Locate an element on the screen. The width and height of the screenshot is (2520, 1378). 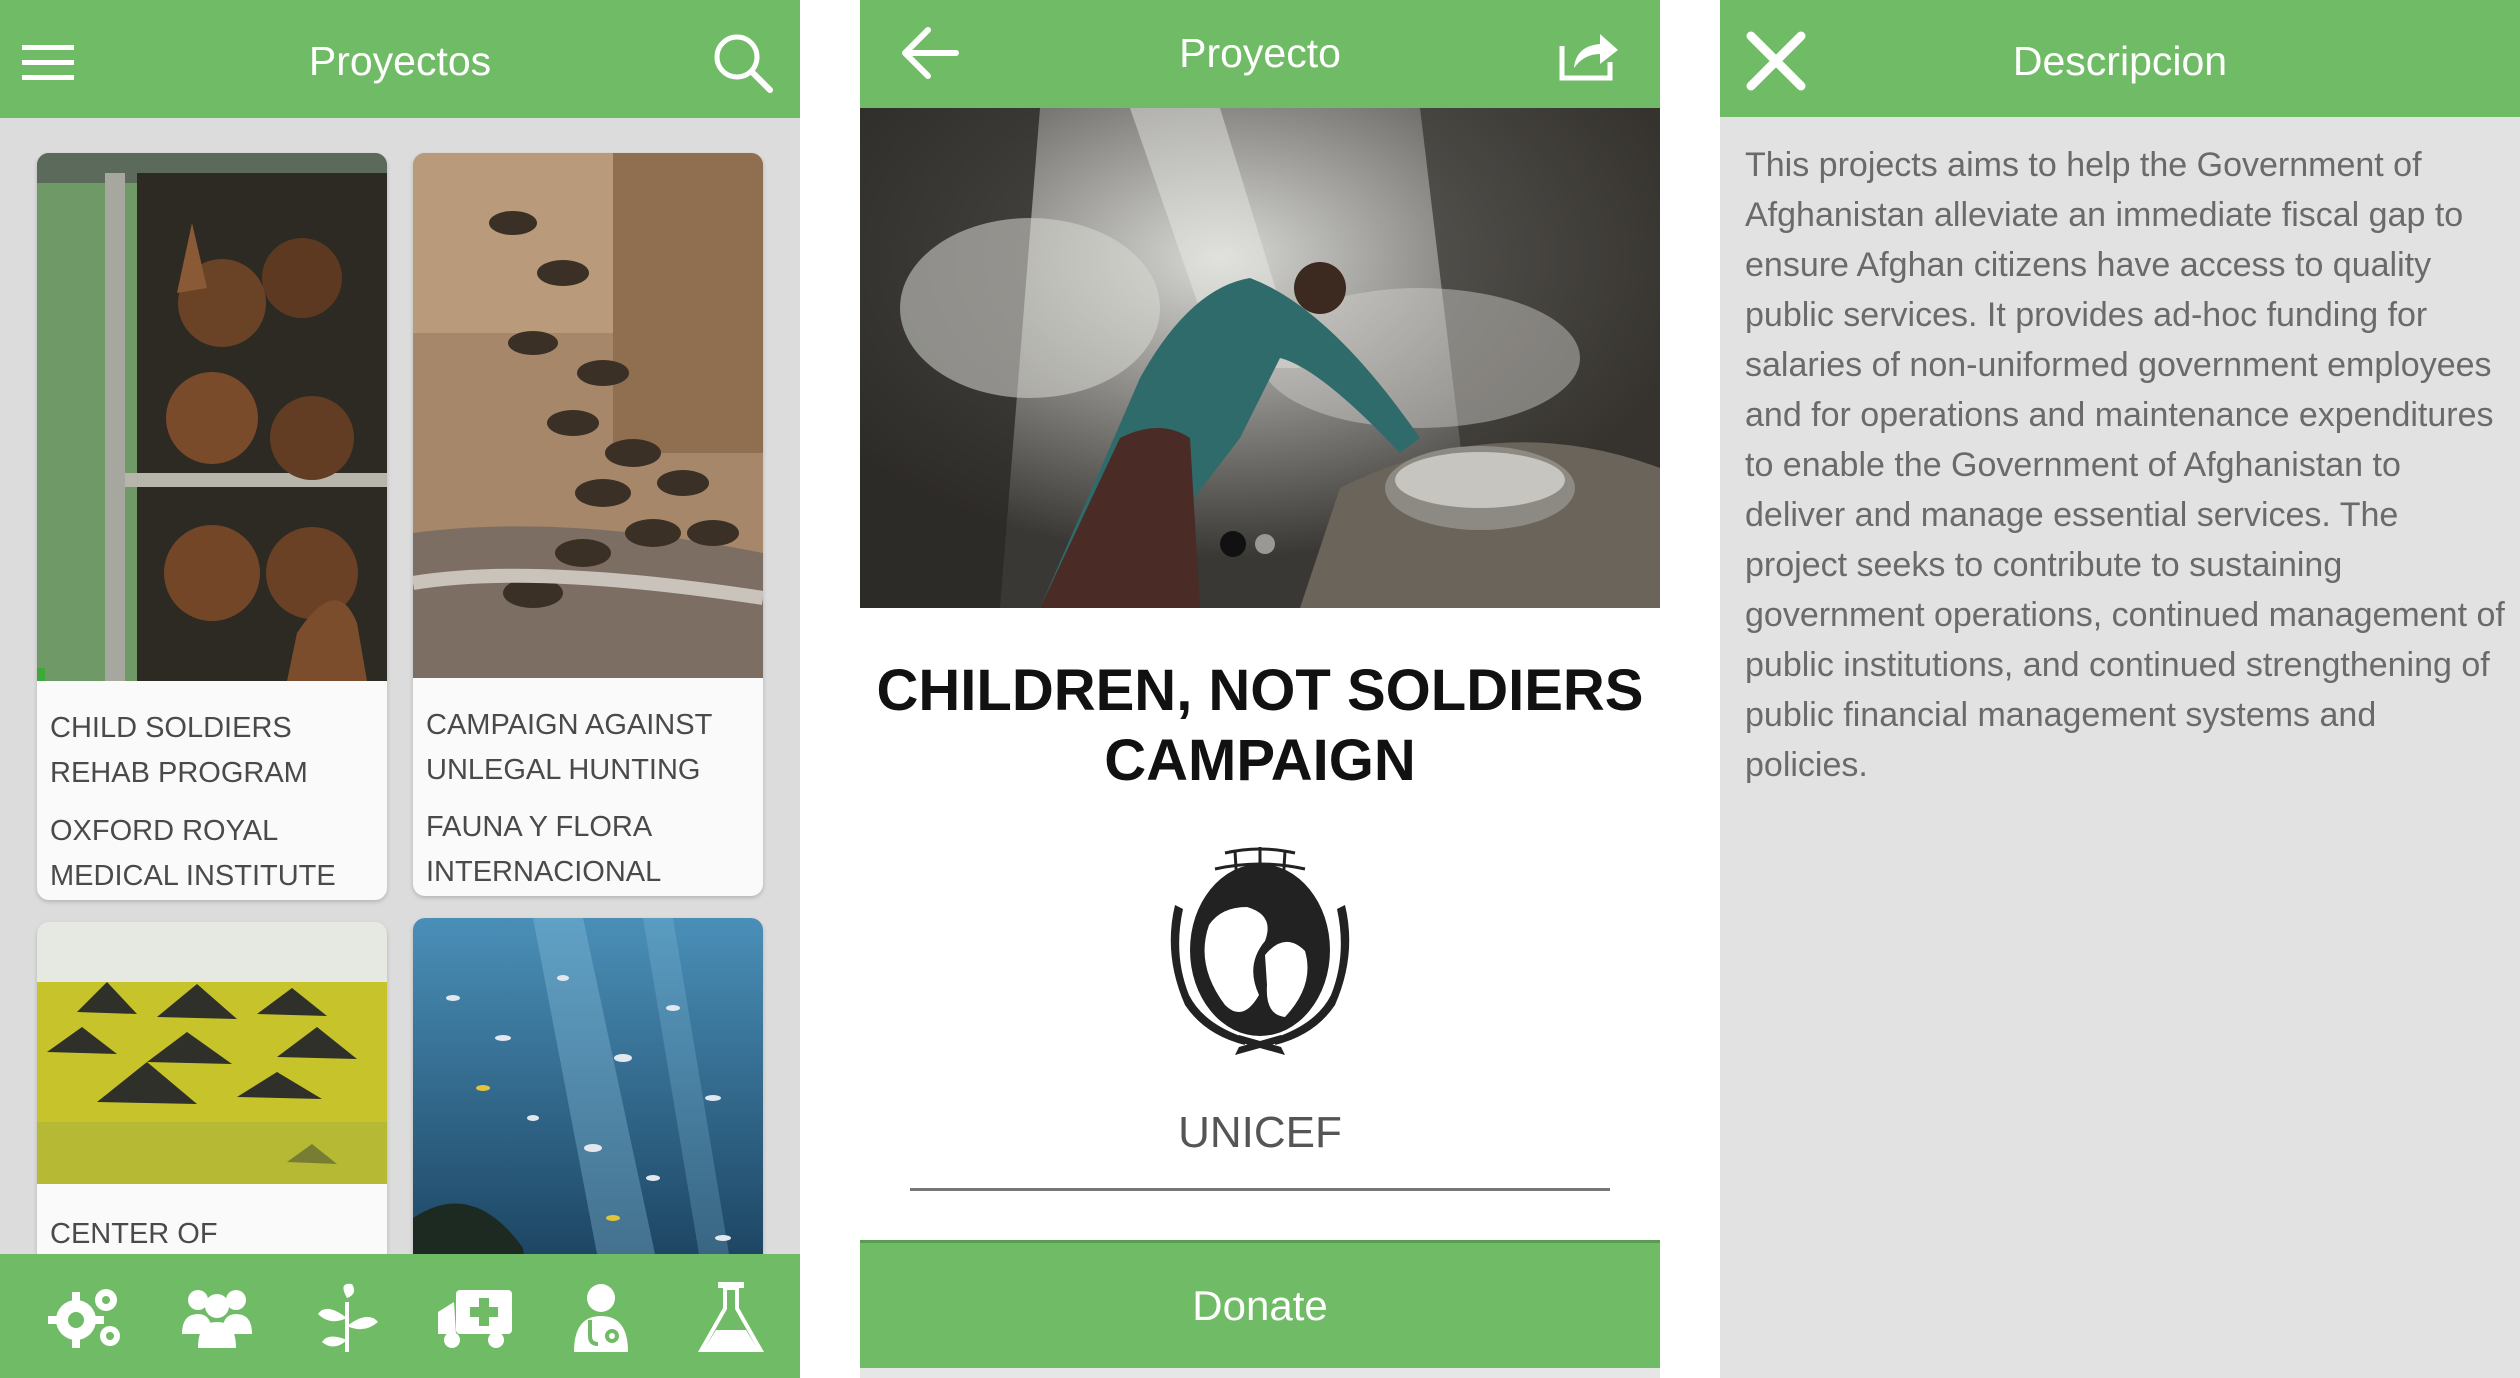
page-title: Proyecto is located at coordinates (1260, 53).